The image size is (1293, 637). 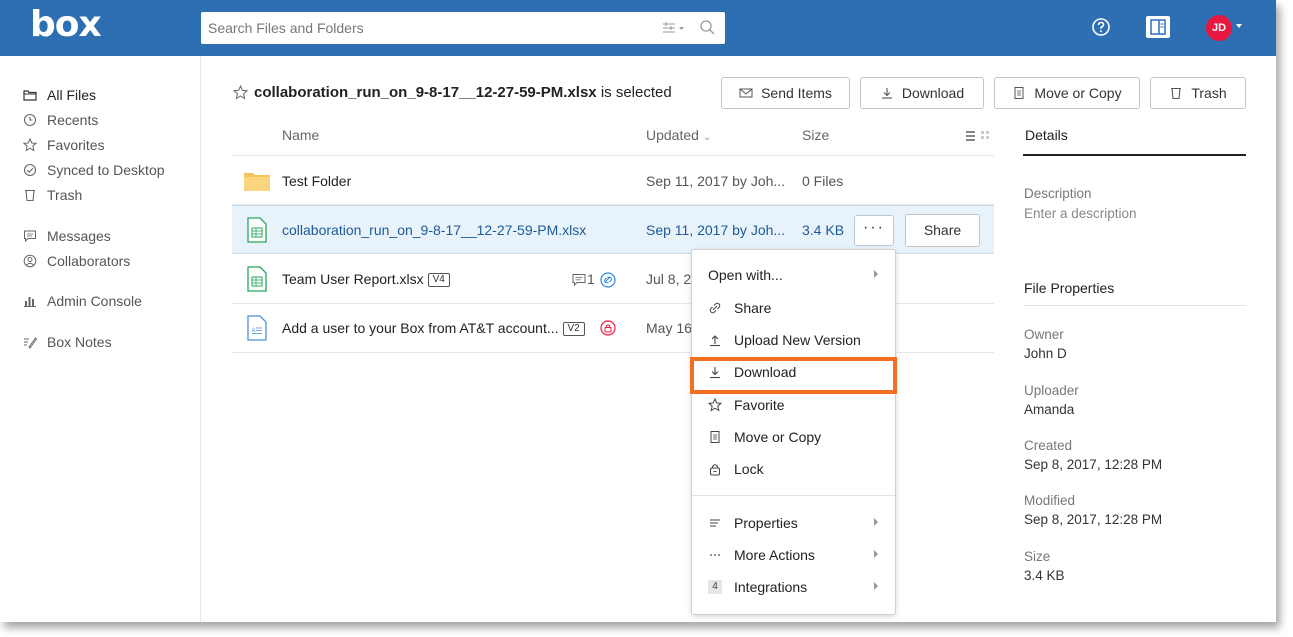 I want to click on uploader-value: Amanda, so click(x=1049, y=409).